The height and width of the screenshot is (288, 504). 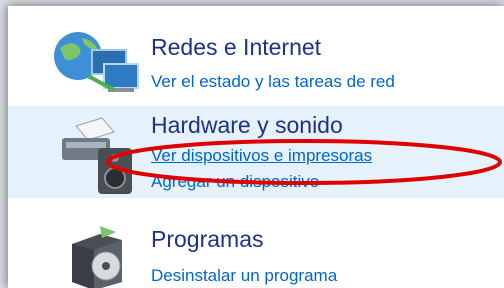 I want to click on programs-box-disc-icon, so click(x=97, y=257).